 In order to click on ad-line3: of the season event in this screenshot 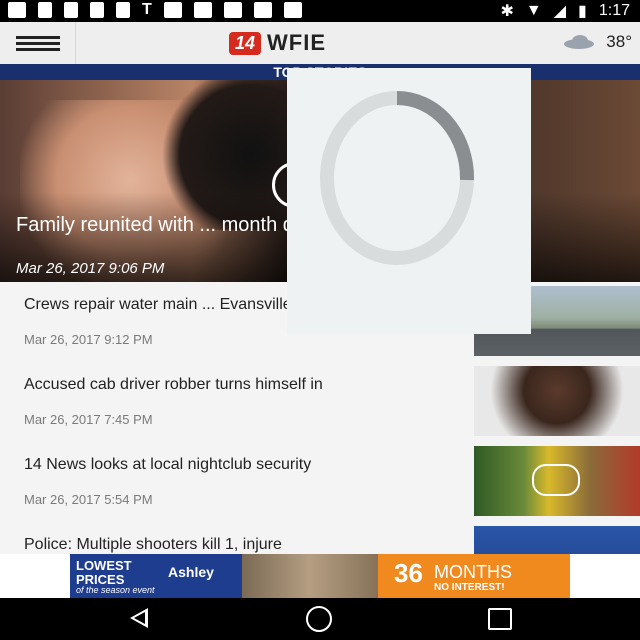, I will do `click(115, 590)`.